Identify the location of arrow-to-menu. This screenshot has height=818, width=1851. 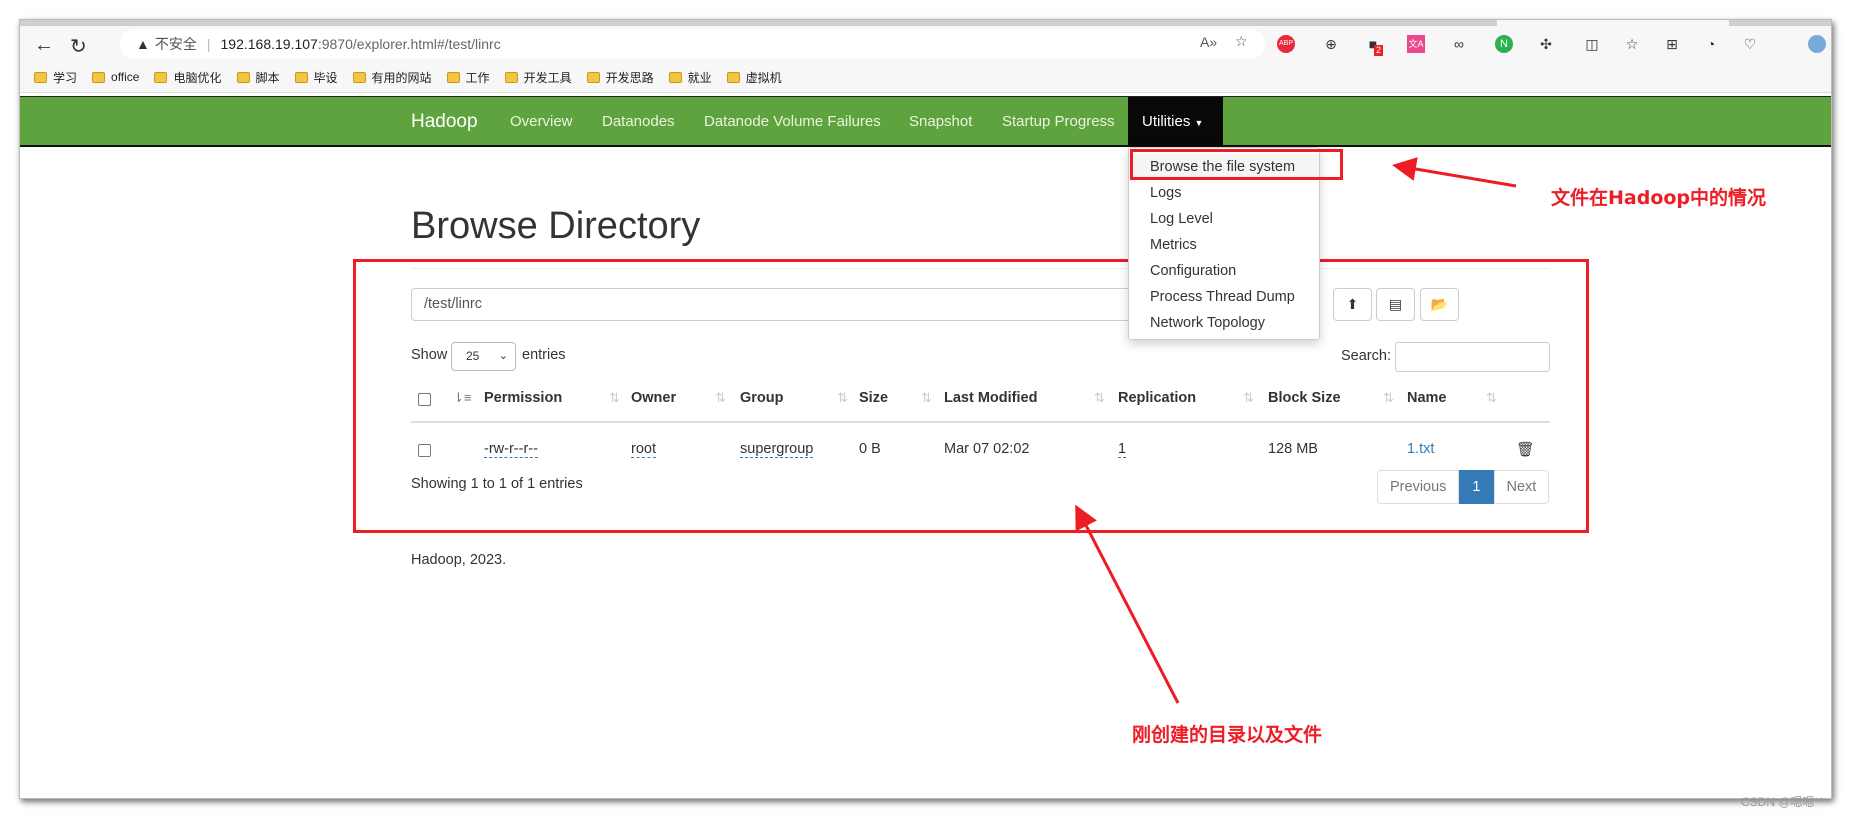
(1454, 172).